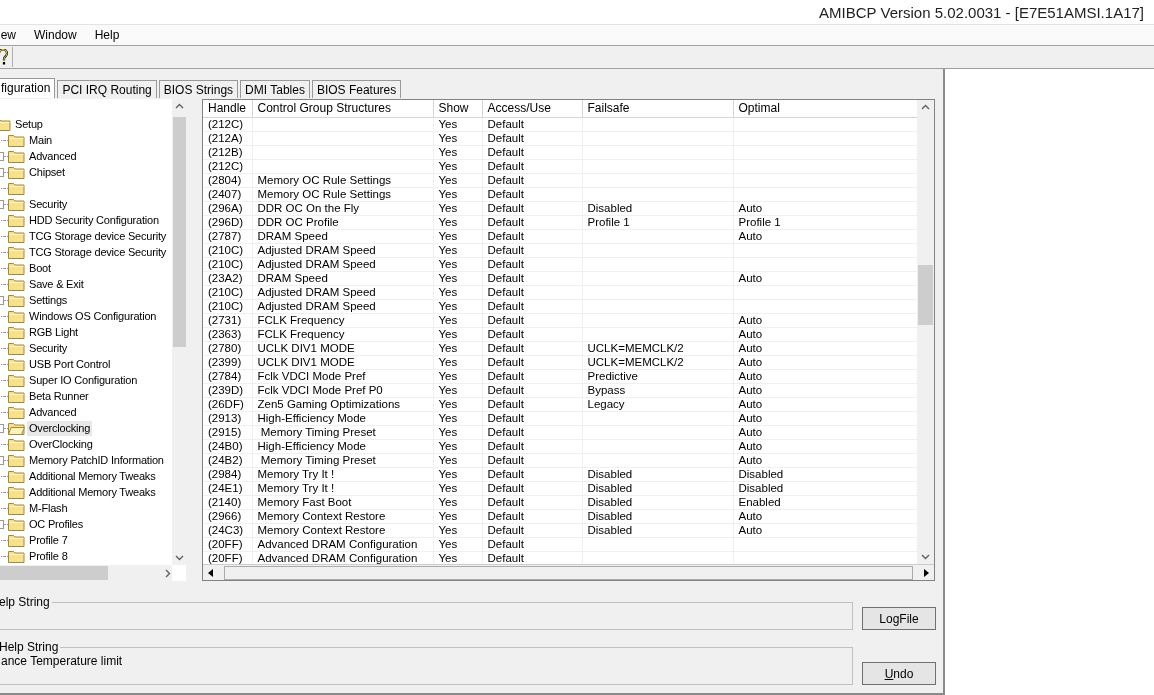  I want to click on table-cell: (2787), so click(227, 236).